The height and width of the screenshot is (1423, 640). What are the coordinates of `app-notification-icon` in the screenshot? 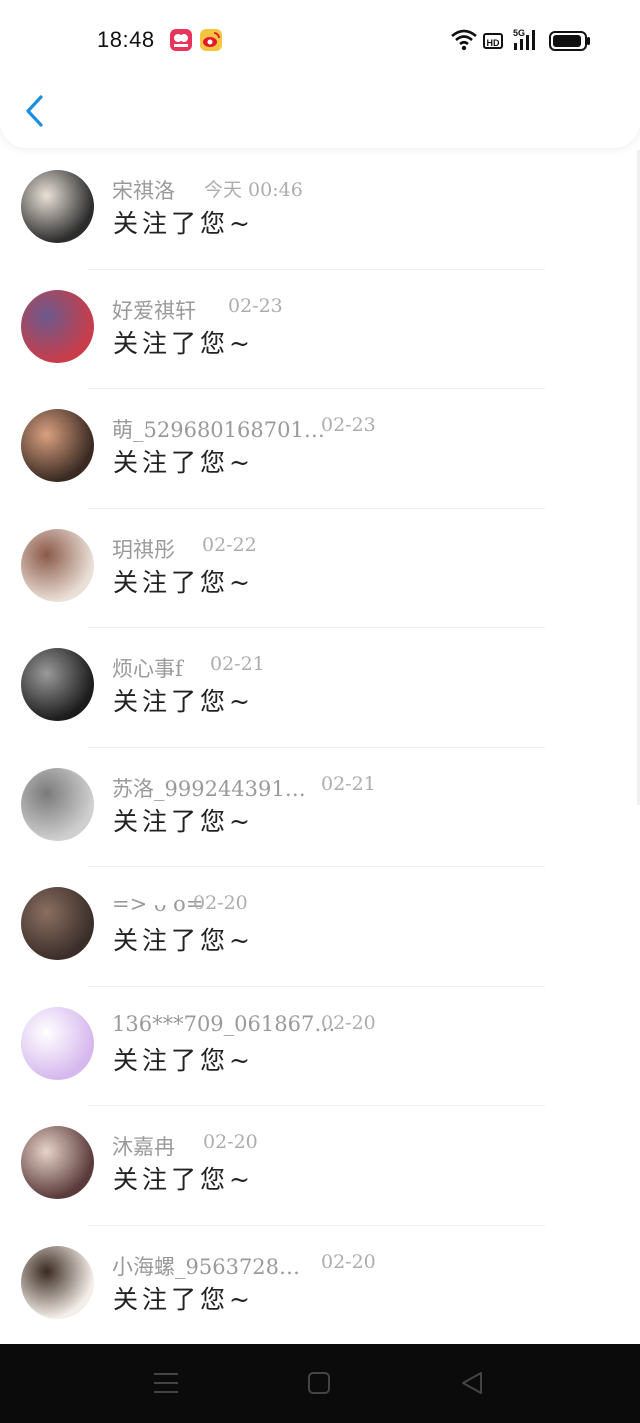 It's located at (181, 40).